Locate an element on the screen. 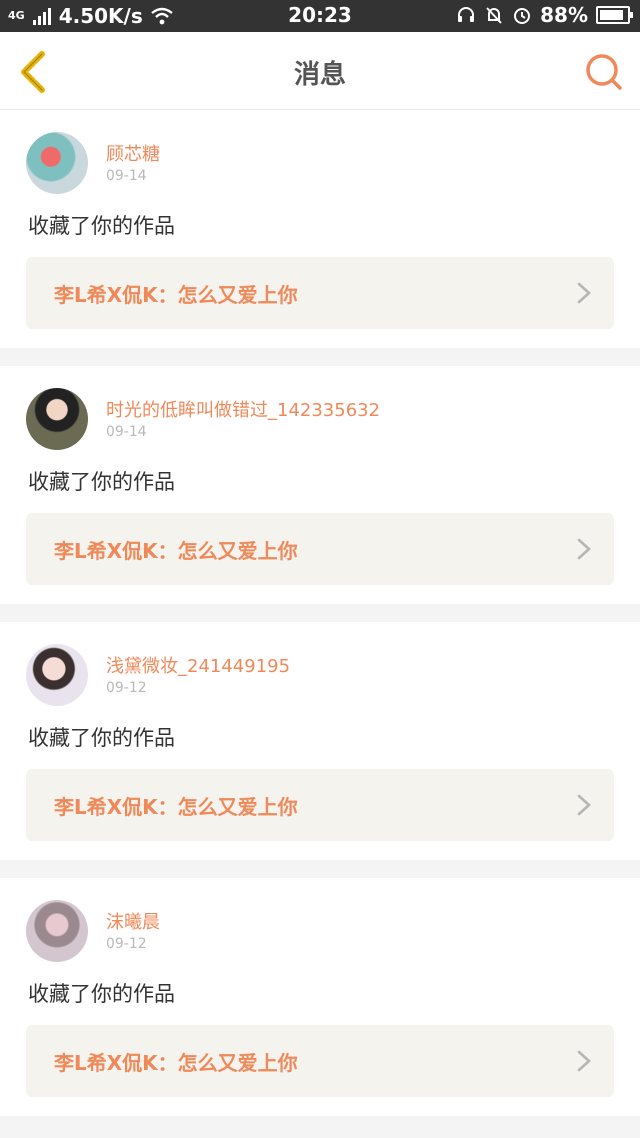  user-name: 沫曦晨 is located at coordinates (133, 921).